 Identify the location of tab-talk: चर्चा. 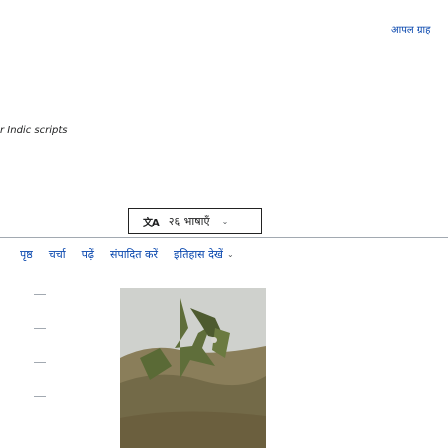
(57, 254).